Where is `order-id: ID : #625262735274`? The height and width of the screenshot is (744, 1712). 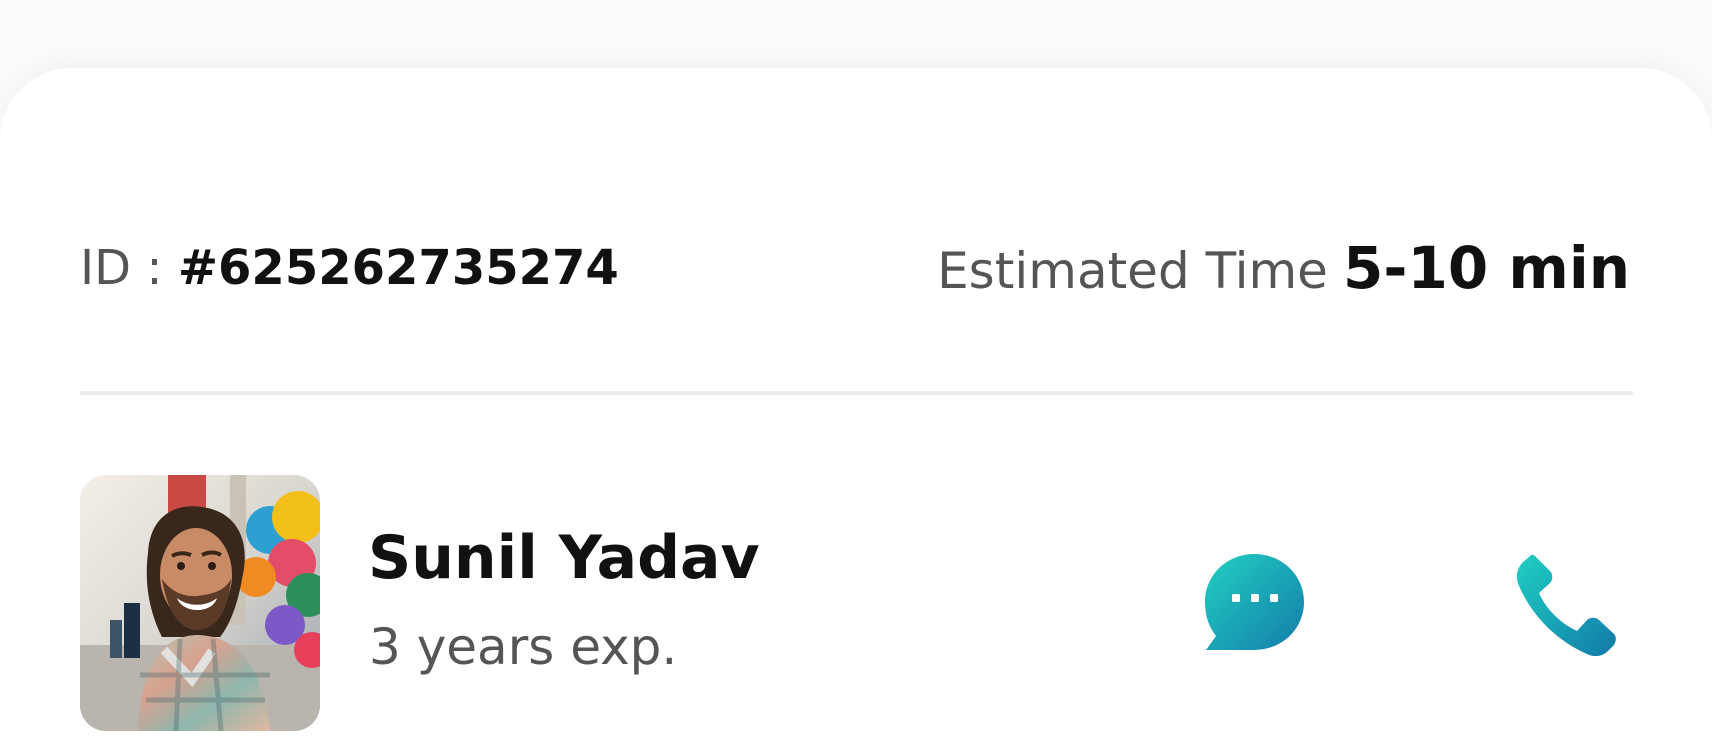 order-id: ID : #625262735274 is located at coordinates (349, 268).